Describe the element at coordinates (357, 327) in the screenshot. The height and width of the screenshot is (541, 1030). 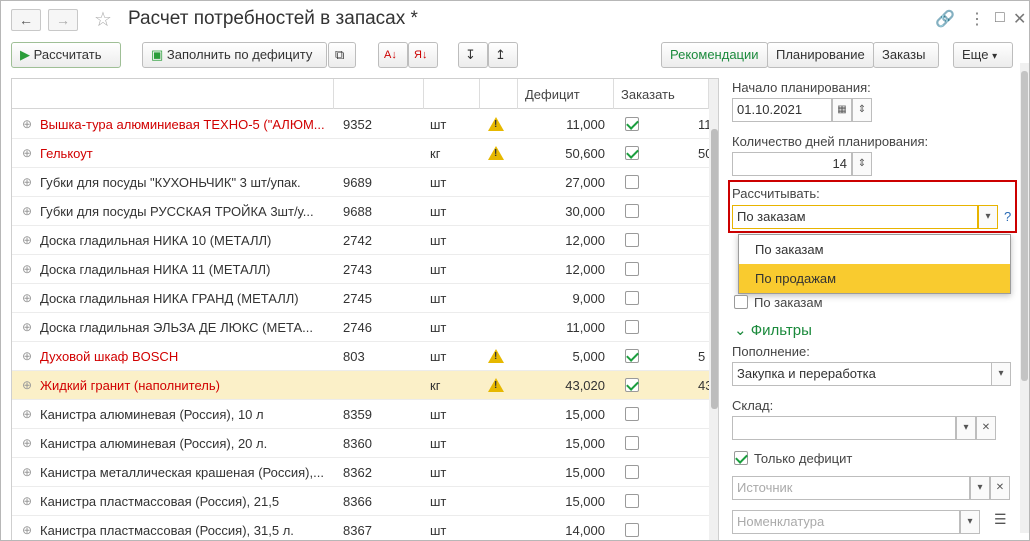
I see `item-code: 2746` at that location.